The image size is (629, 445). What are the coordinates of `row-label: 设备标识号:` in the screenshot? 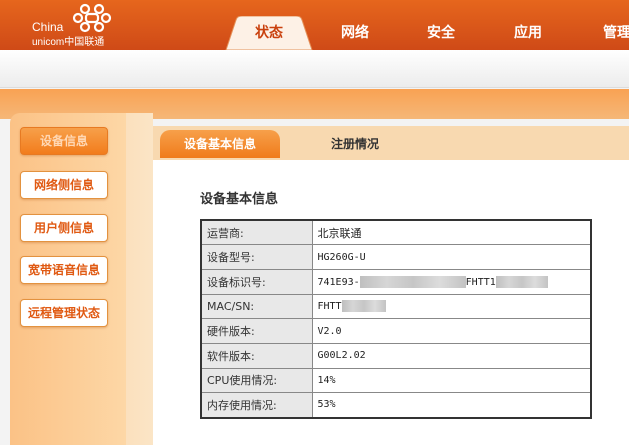 It's located at (256, 281).